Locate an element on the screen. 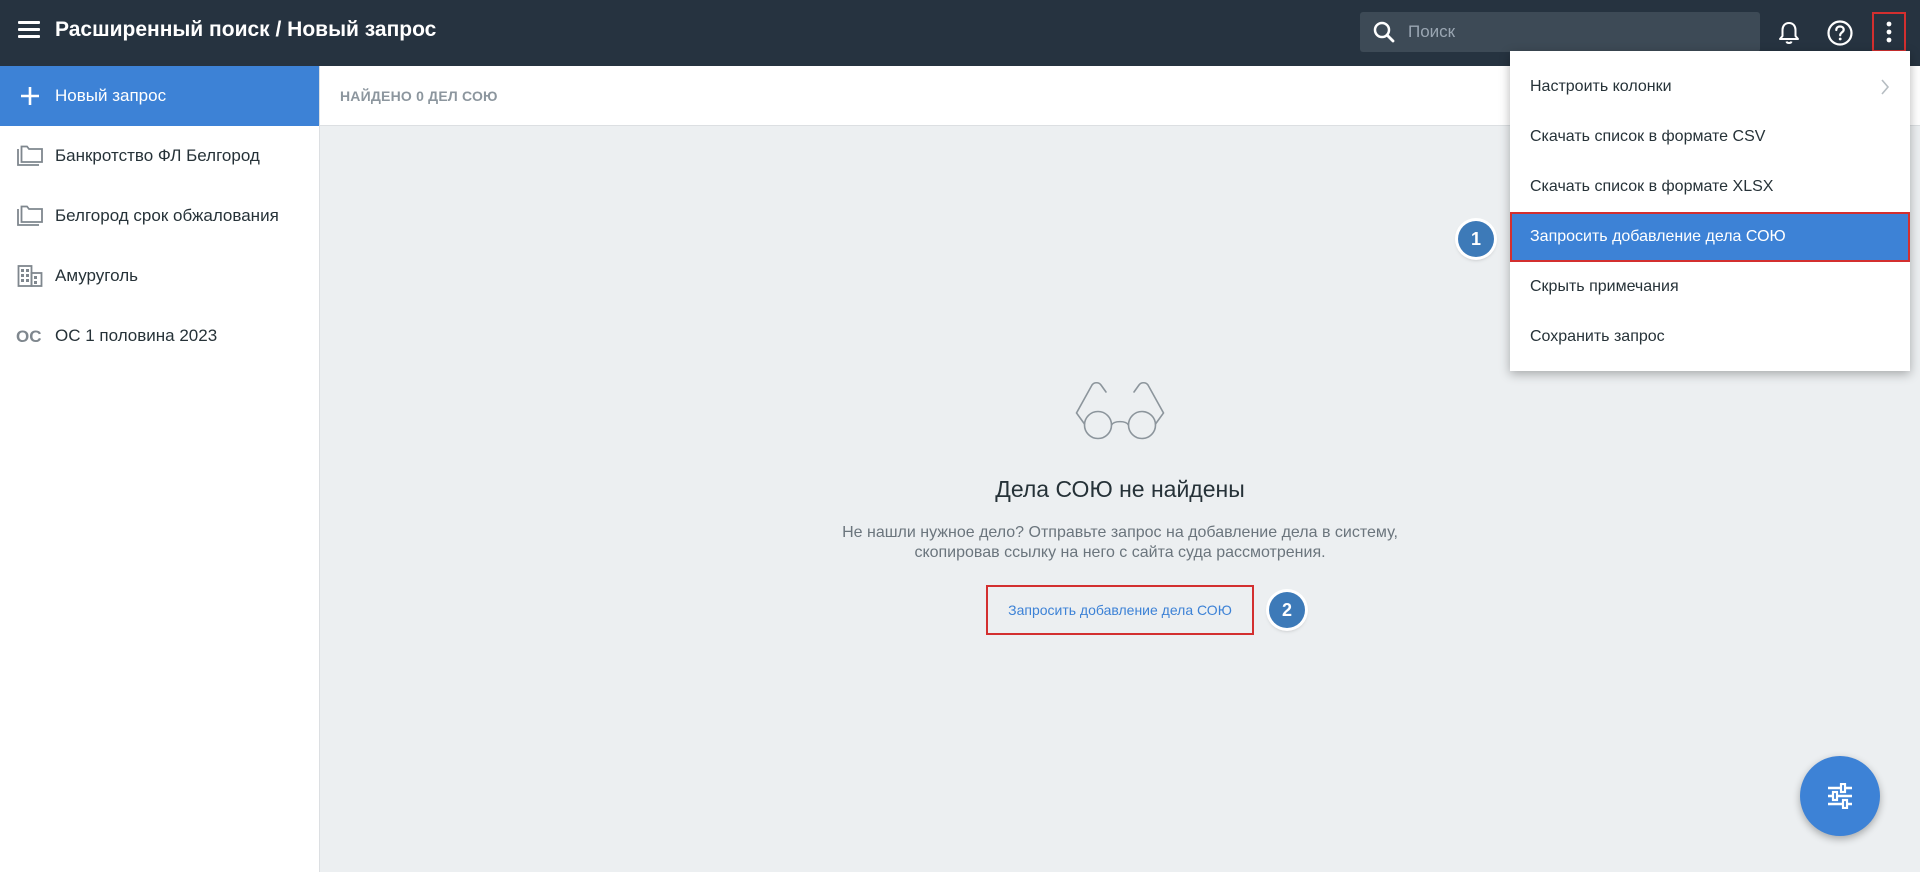 This screenshot has height=872, width=1920. sidebar-item-amurugol: Амуруголь is located at coordinates (159, 276).